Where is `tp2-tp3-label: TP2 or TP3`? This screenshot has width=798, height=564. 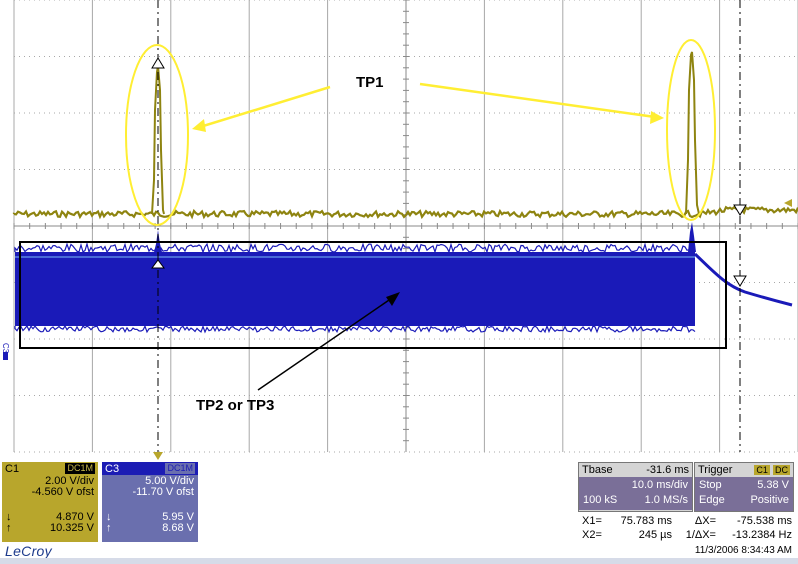
tp2-tp3-label: TP2 or TP3 is located at coordinates (235, 405).